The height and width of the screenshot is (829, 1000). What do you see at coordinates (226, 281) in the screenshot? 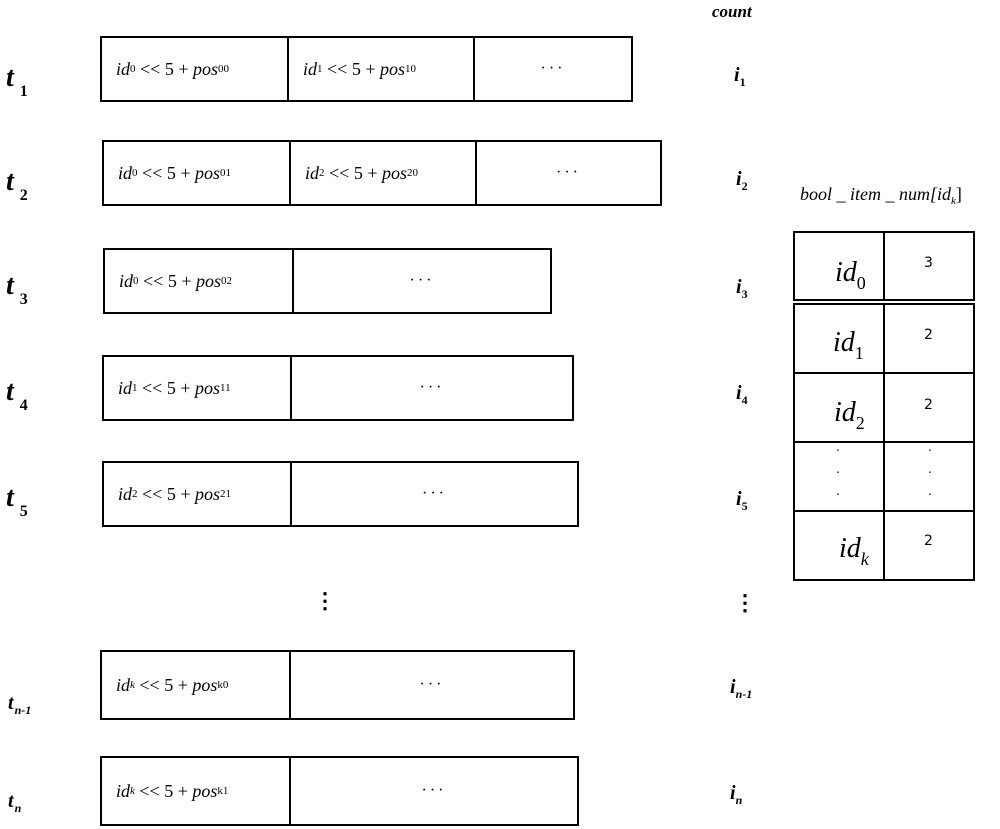
I see `pos-subscript: 02` at bounding box center [226, 281].